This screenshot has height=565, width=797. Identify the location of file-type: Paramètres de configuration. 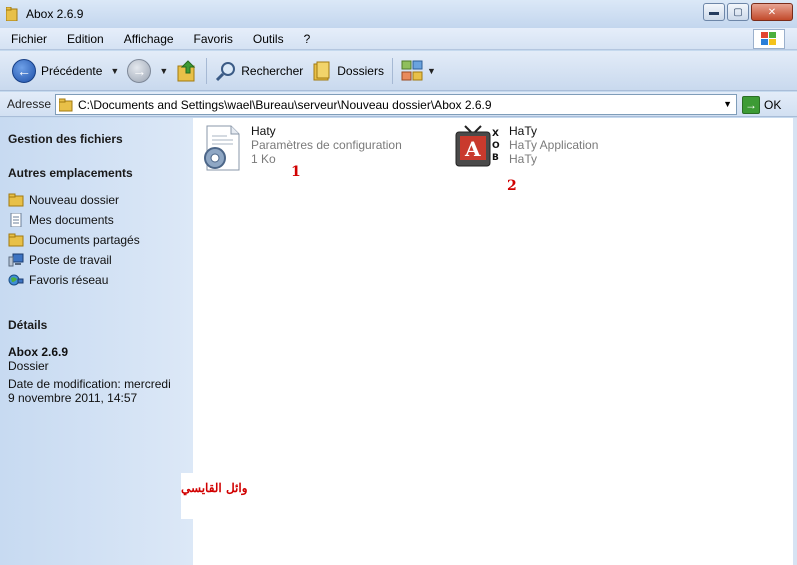
(326, 145).